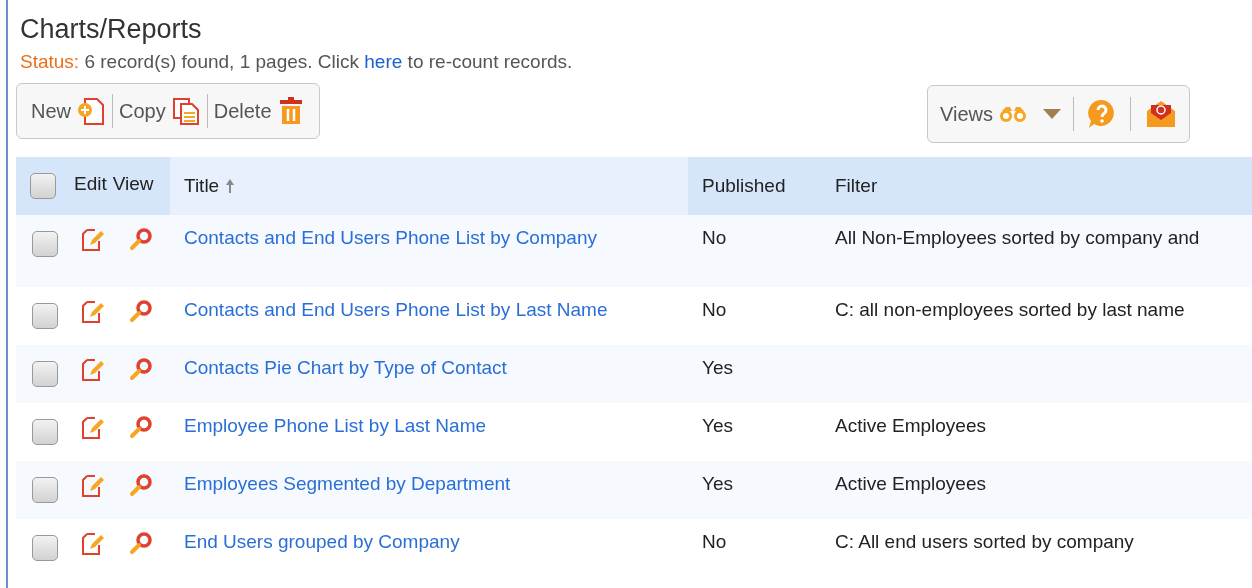  Describe the element at coordinates (1052, 114) in the screenshot. I see `caret-icon` at that location.